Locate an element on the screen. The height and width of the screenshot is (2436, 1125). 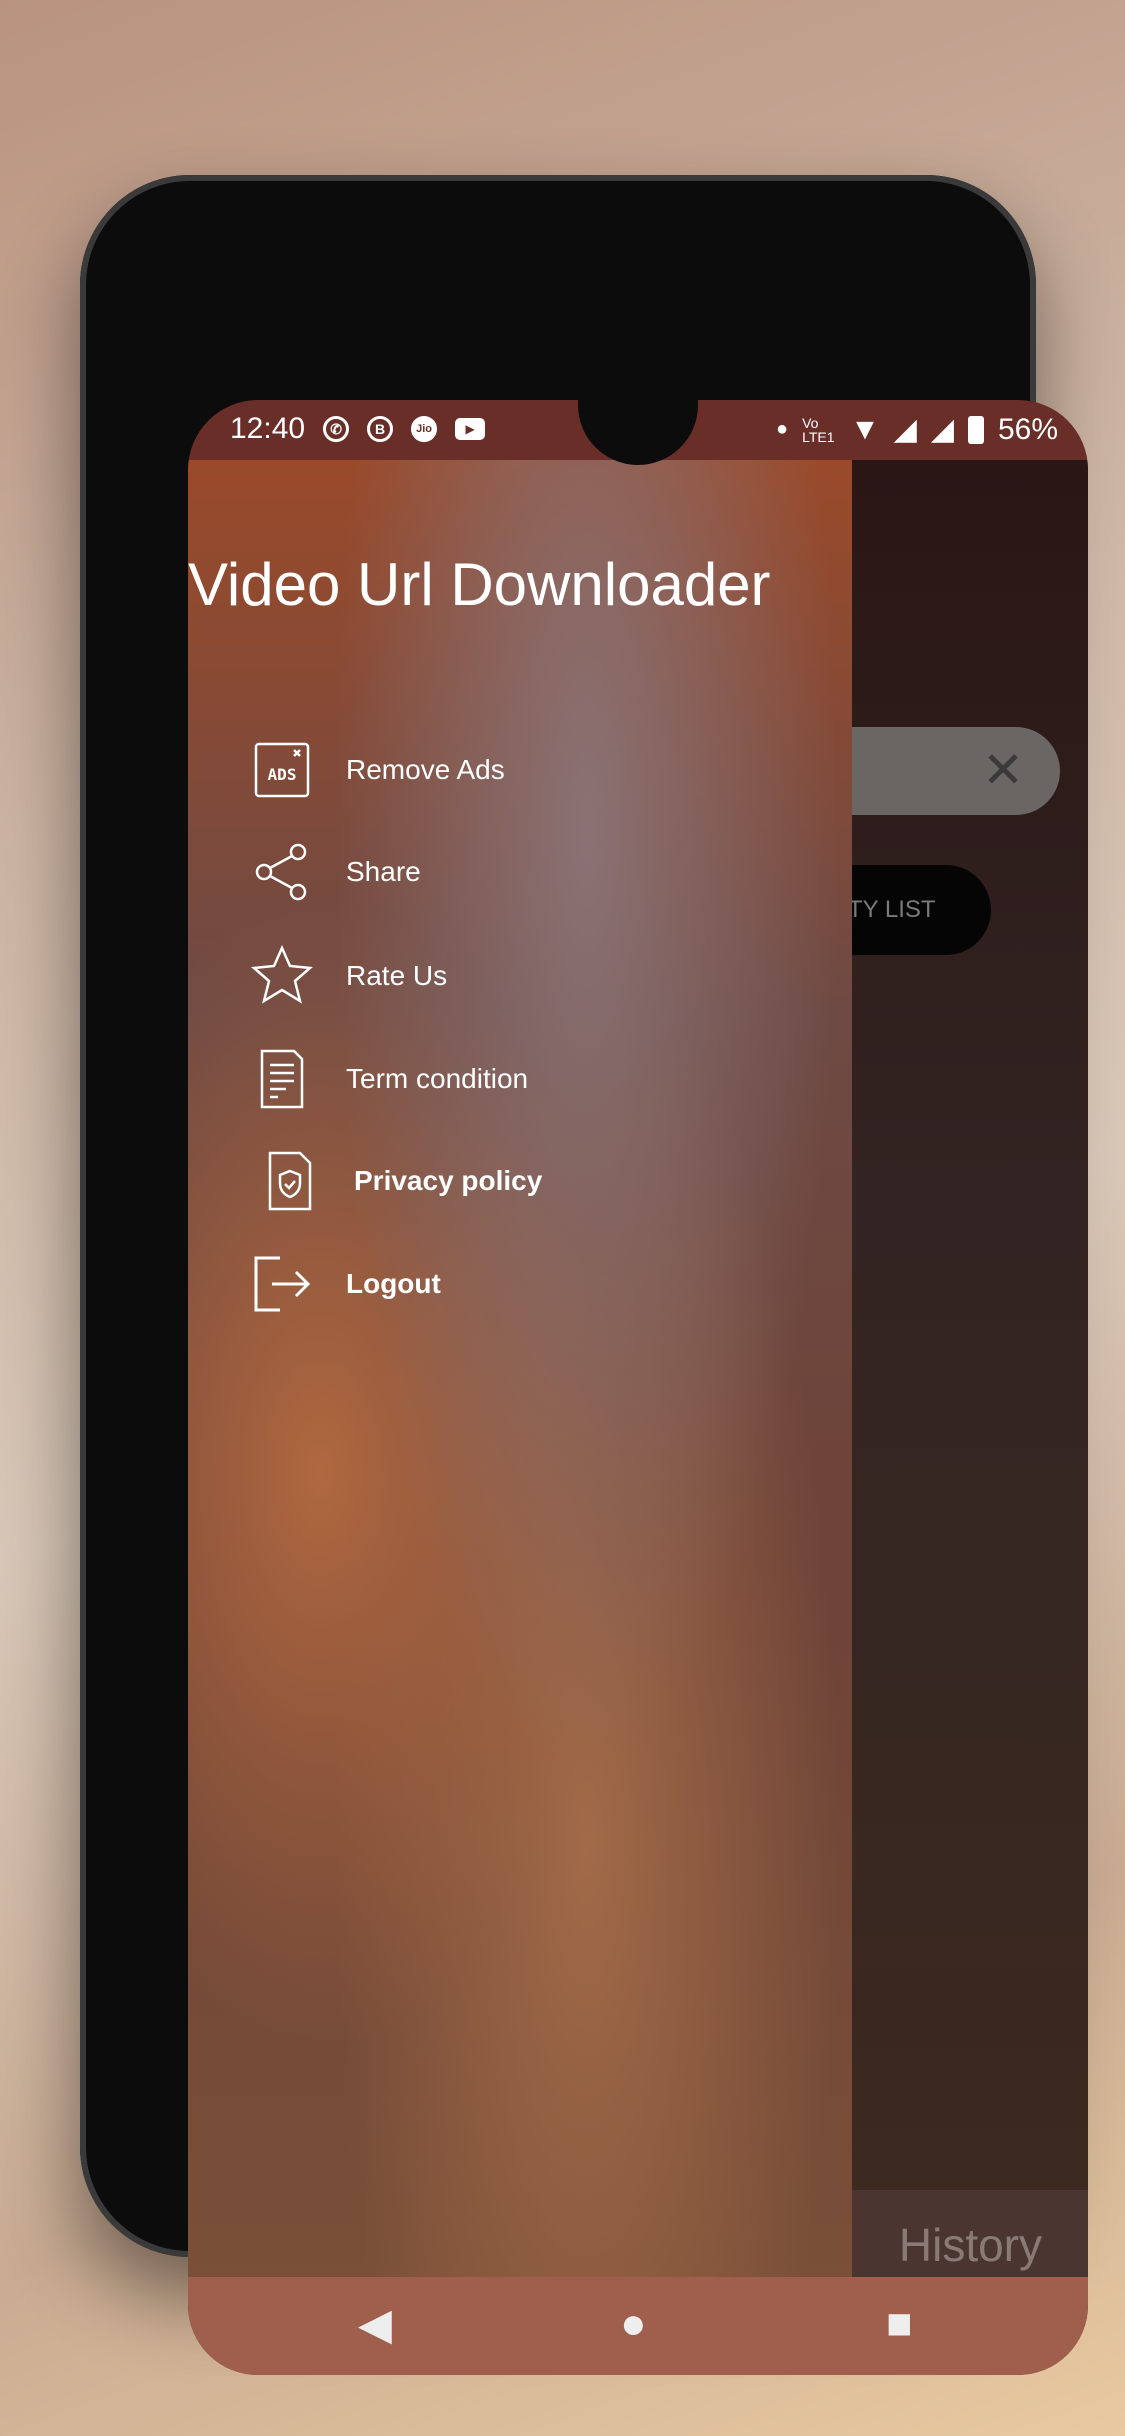
drawer-item-term-condition: Term condition is located at coordinates (389, 1079).